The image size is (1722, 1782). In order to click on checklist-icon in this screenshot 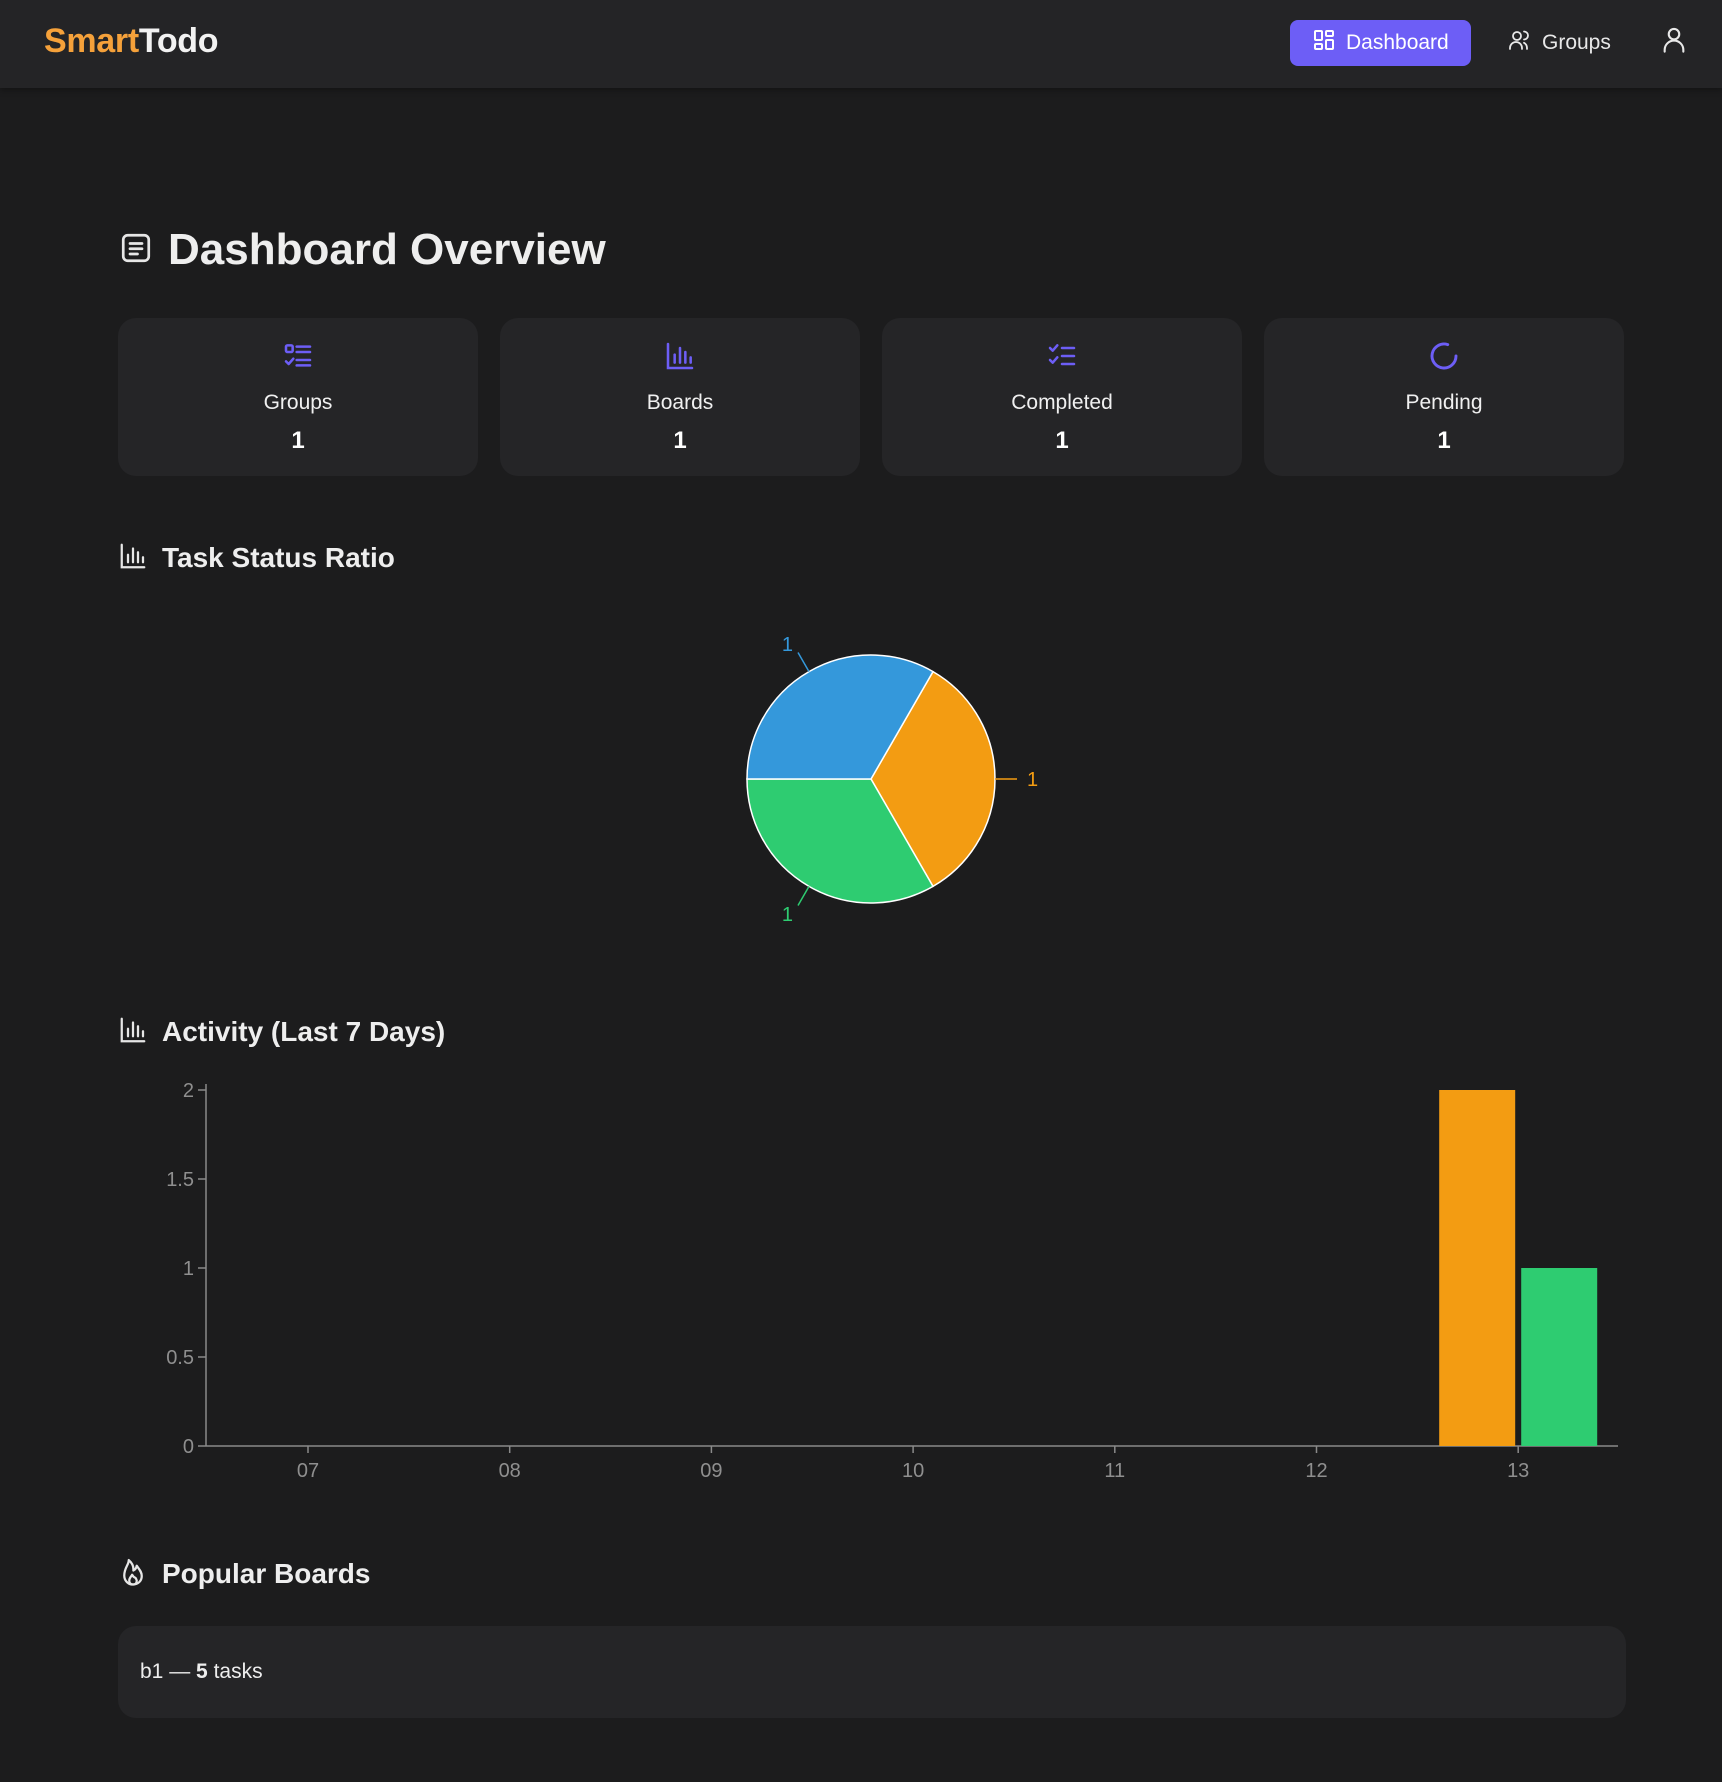, I will do `click(1062, 347)`.